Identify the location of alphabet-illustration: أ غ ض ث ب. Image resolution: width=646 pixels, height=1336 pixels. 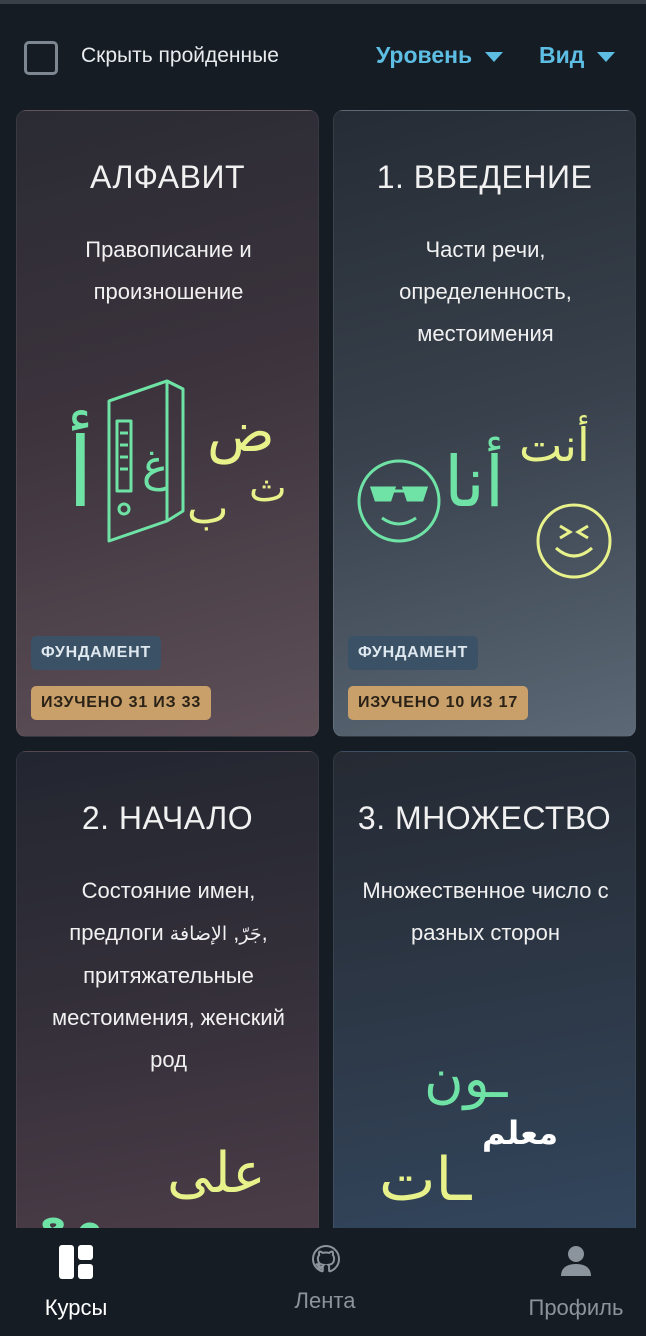
(177, 461).